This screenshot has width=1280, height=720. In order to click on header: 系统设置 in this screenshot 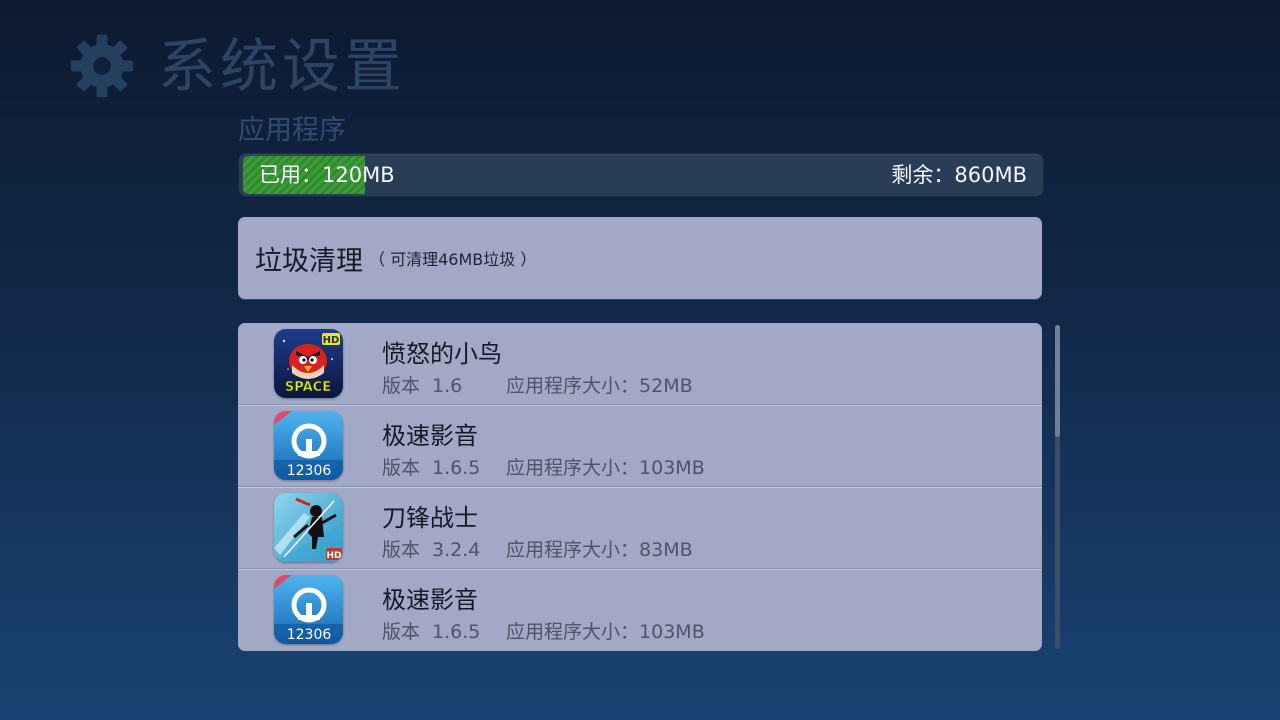, I will do `click(237, 66)`.